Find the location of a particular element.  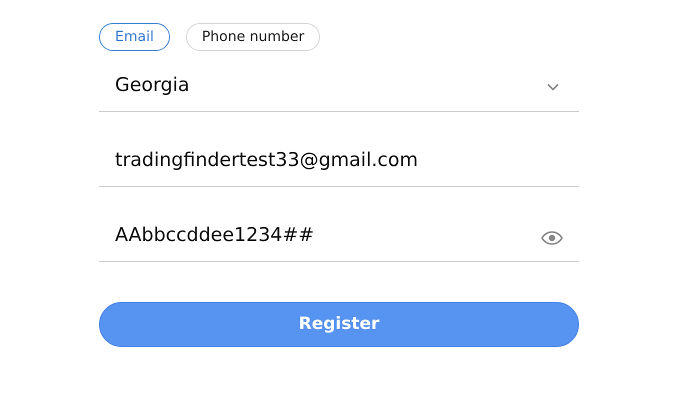

tab: Email is located at coordinates (134, 37).